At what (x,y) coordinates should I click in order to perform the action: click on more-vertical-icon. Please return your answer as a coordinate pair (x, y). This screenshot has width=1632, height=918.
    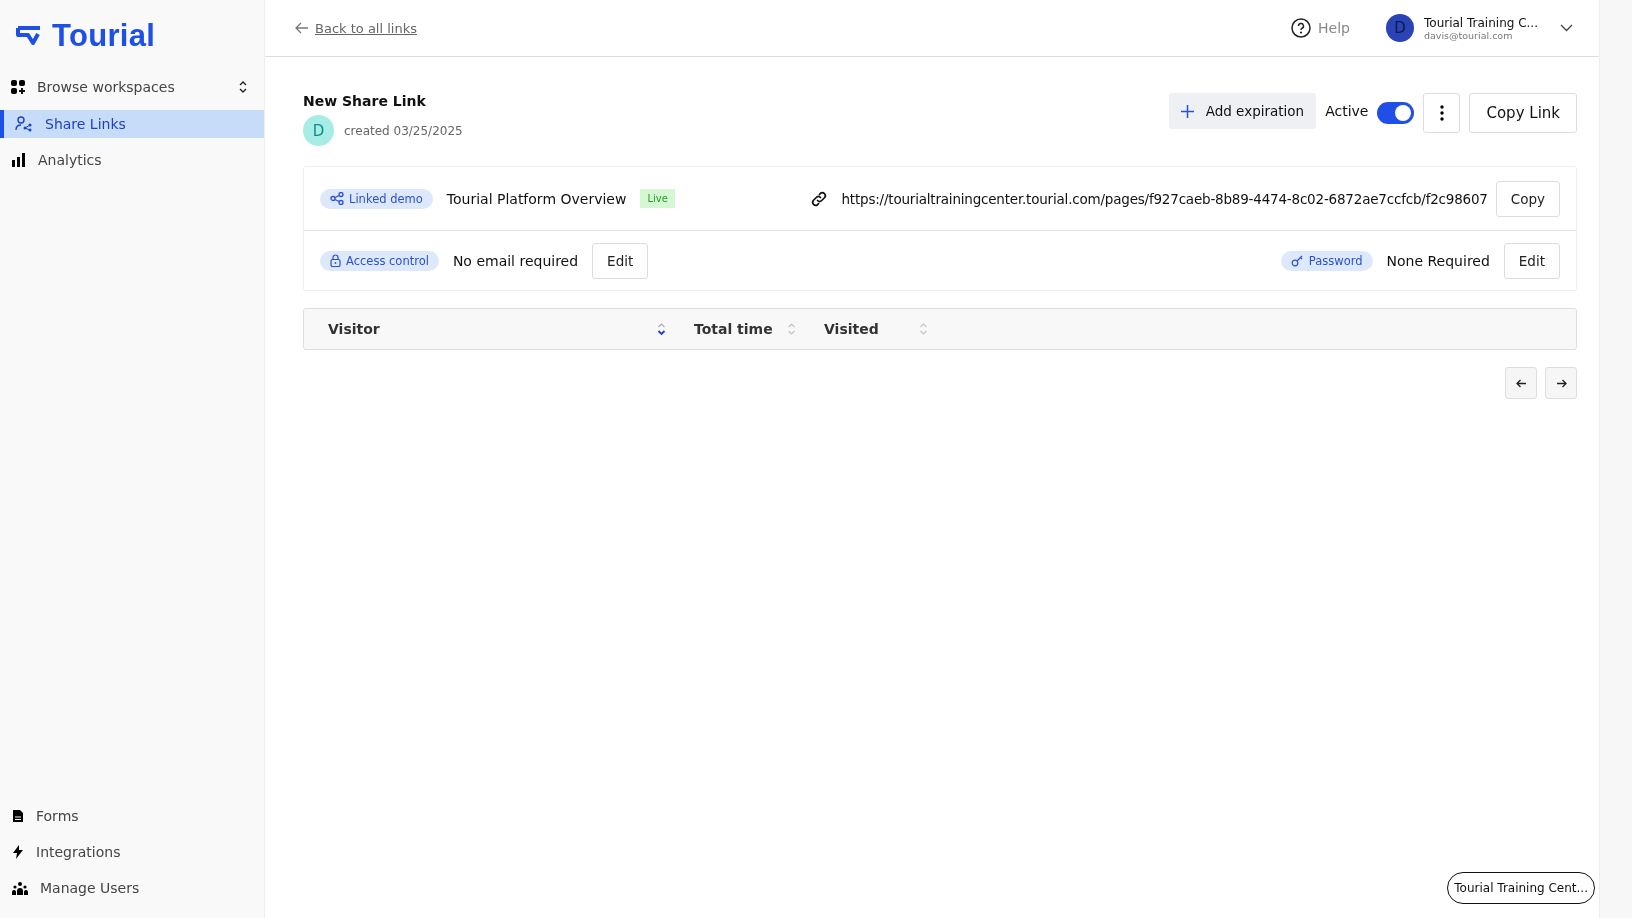
    Looking at the image, I should click on (1441, 113).